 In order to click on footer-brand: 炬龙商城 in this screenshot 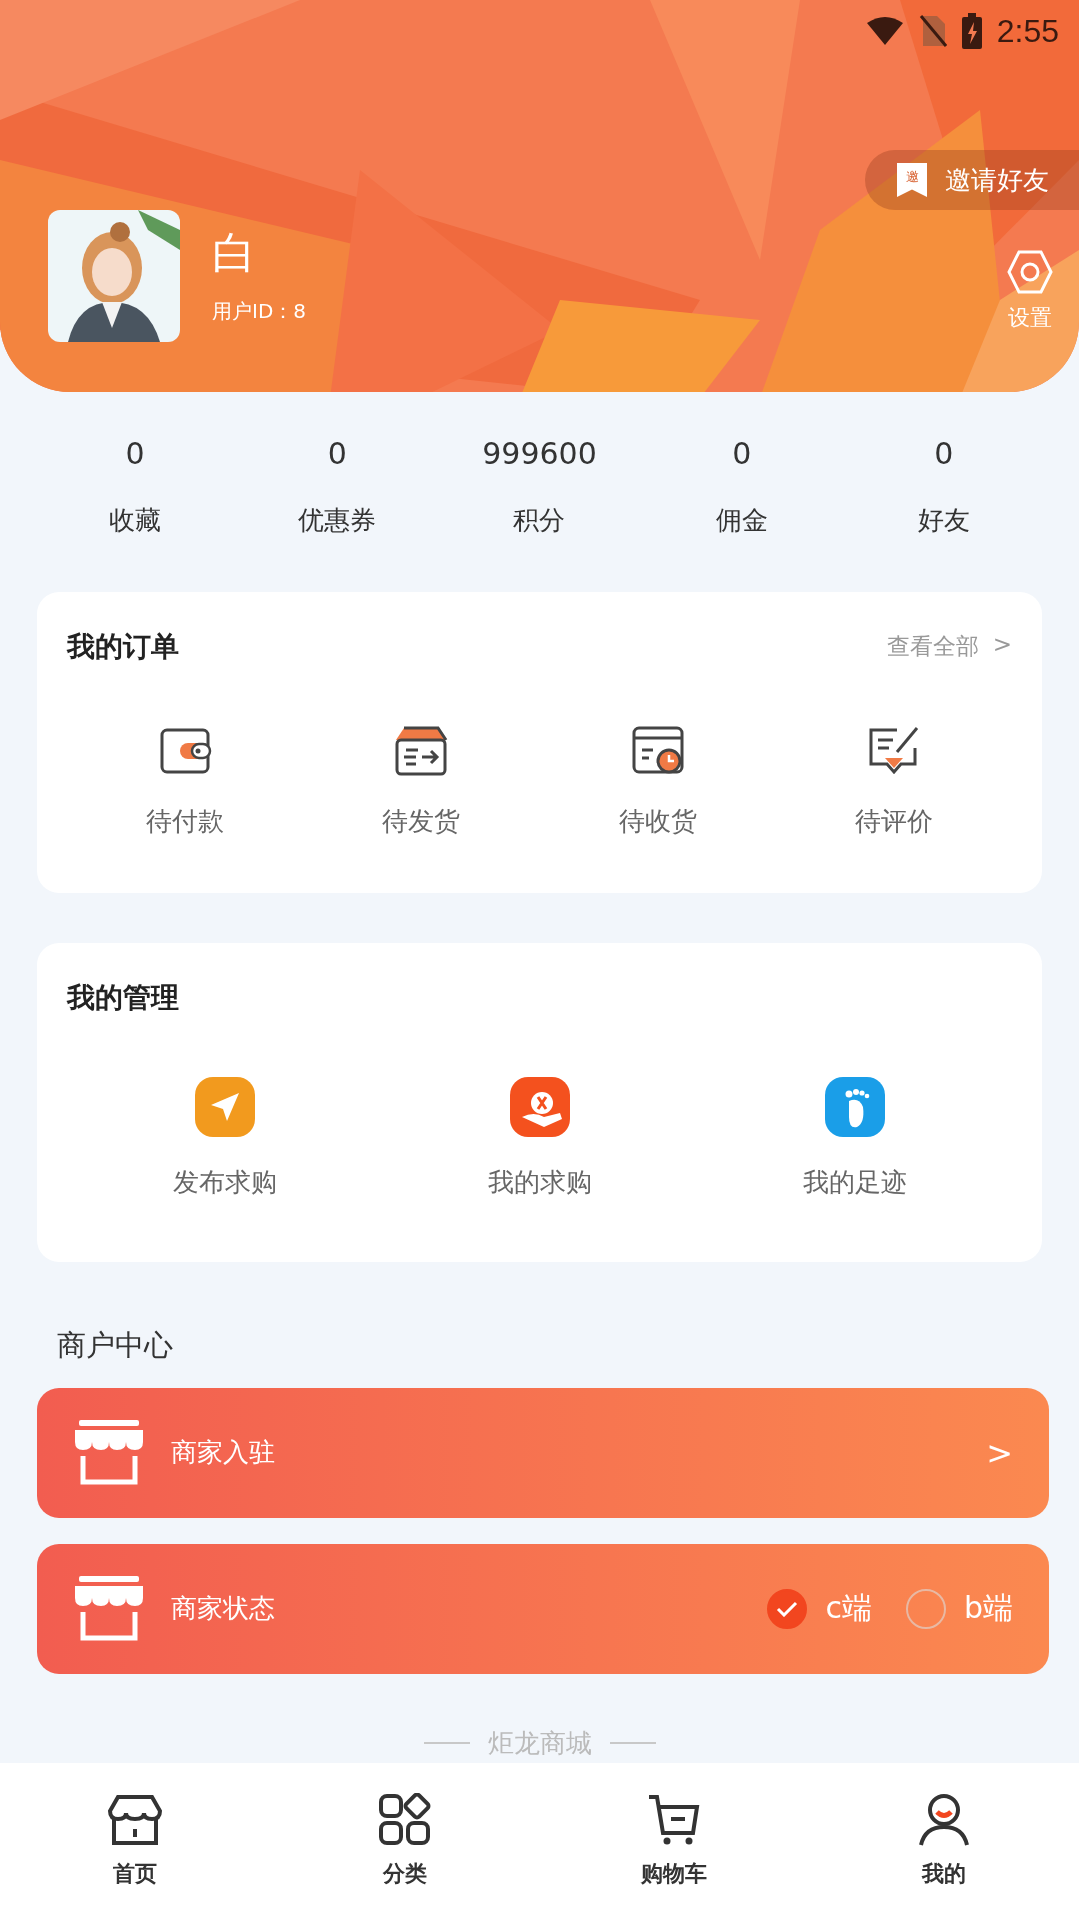, I will do `click(539, 1743)`.